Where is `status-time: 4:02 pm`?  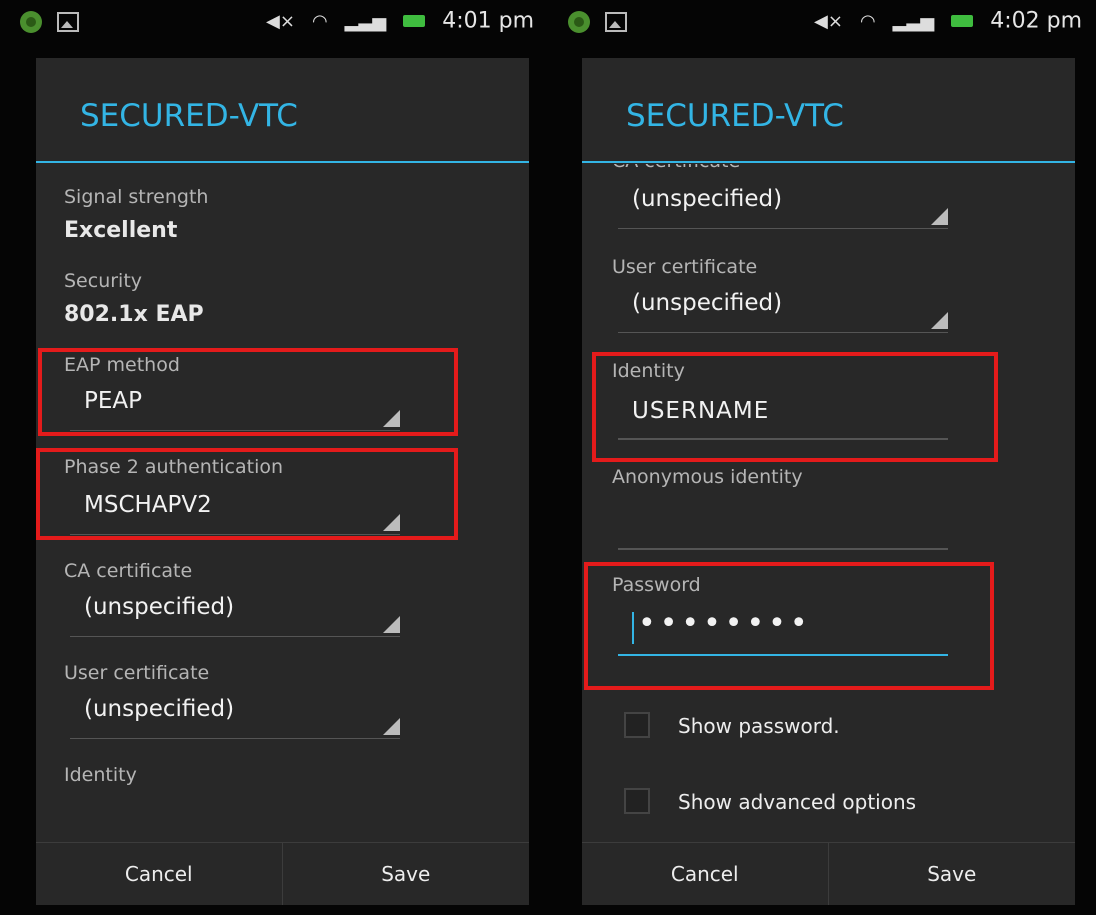
status-time: 4:02 pm is located at coordinates (1036, 21).